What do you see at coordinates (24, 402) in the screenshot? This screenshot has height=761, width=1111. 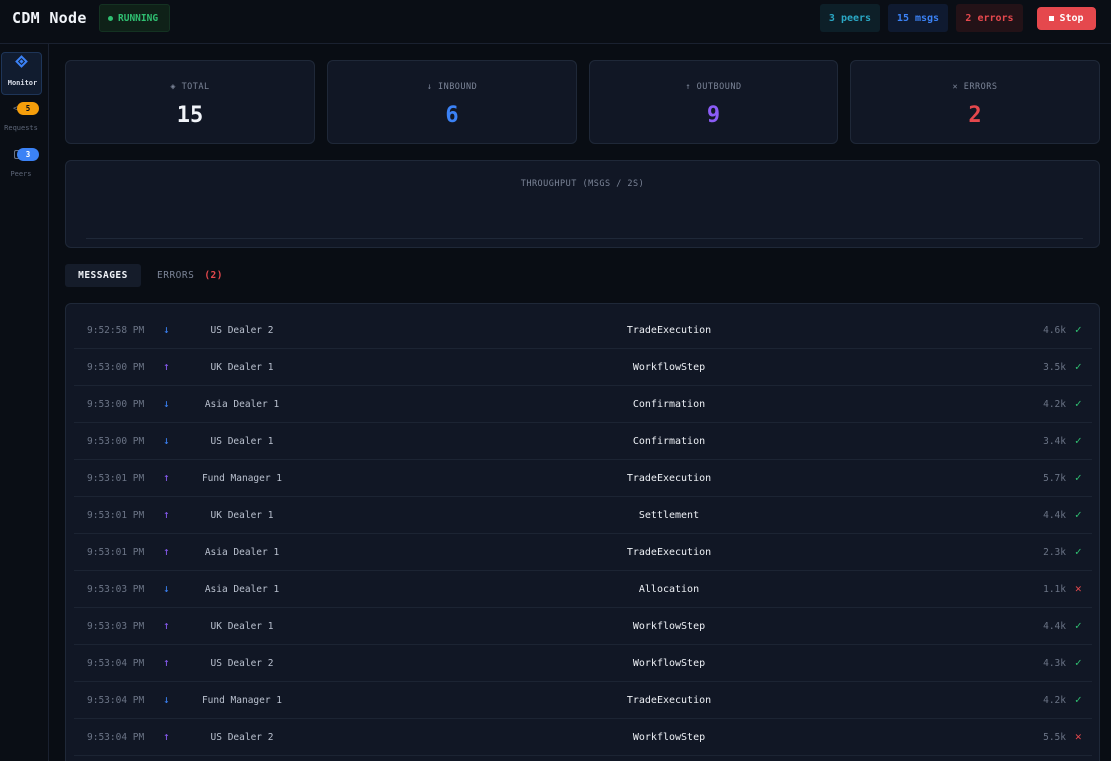 I see `sidebar: Monitor < 5 Requests 3 Peers` at bounding box center [24, 402].